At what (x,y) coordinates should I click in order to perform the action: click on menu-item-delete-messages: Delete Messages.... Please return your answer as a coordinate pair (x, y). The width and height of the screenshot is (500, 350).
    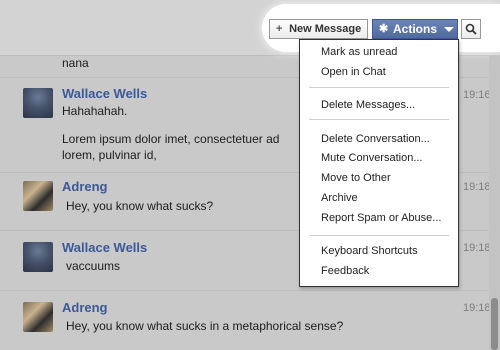
    Looking at the image, I should click on (368, 105).